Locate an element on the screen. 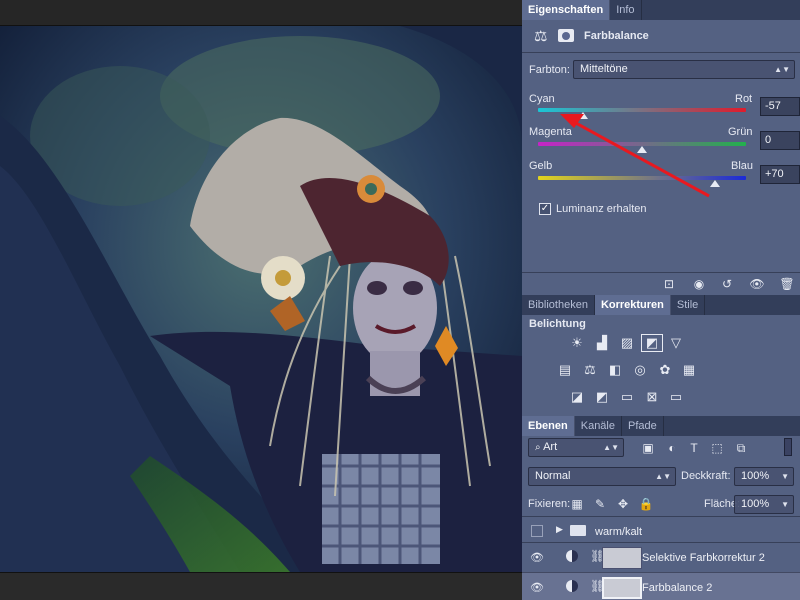 This screenshot has height=600, width=800. lock-transparency-icon: ▦ is located at coordinates (577, 504).